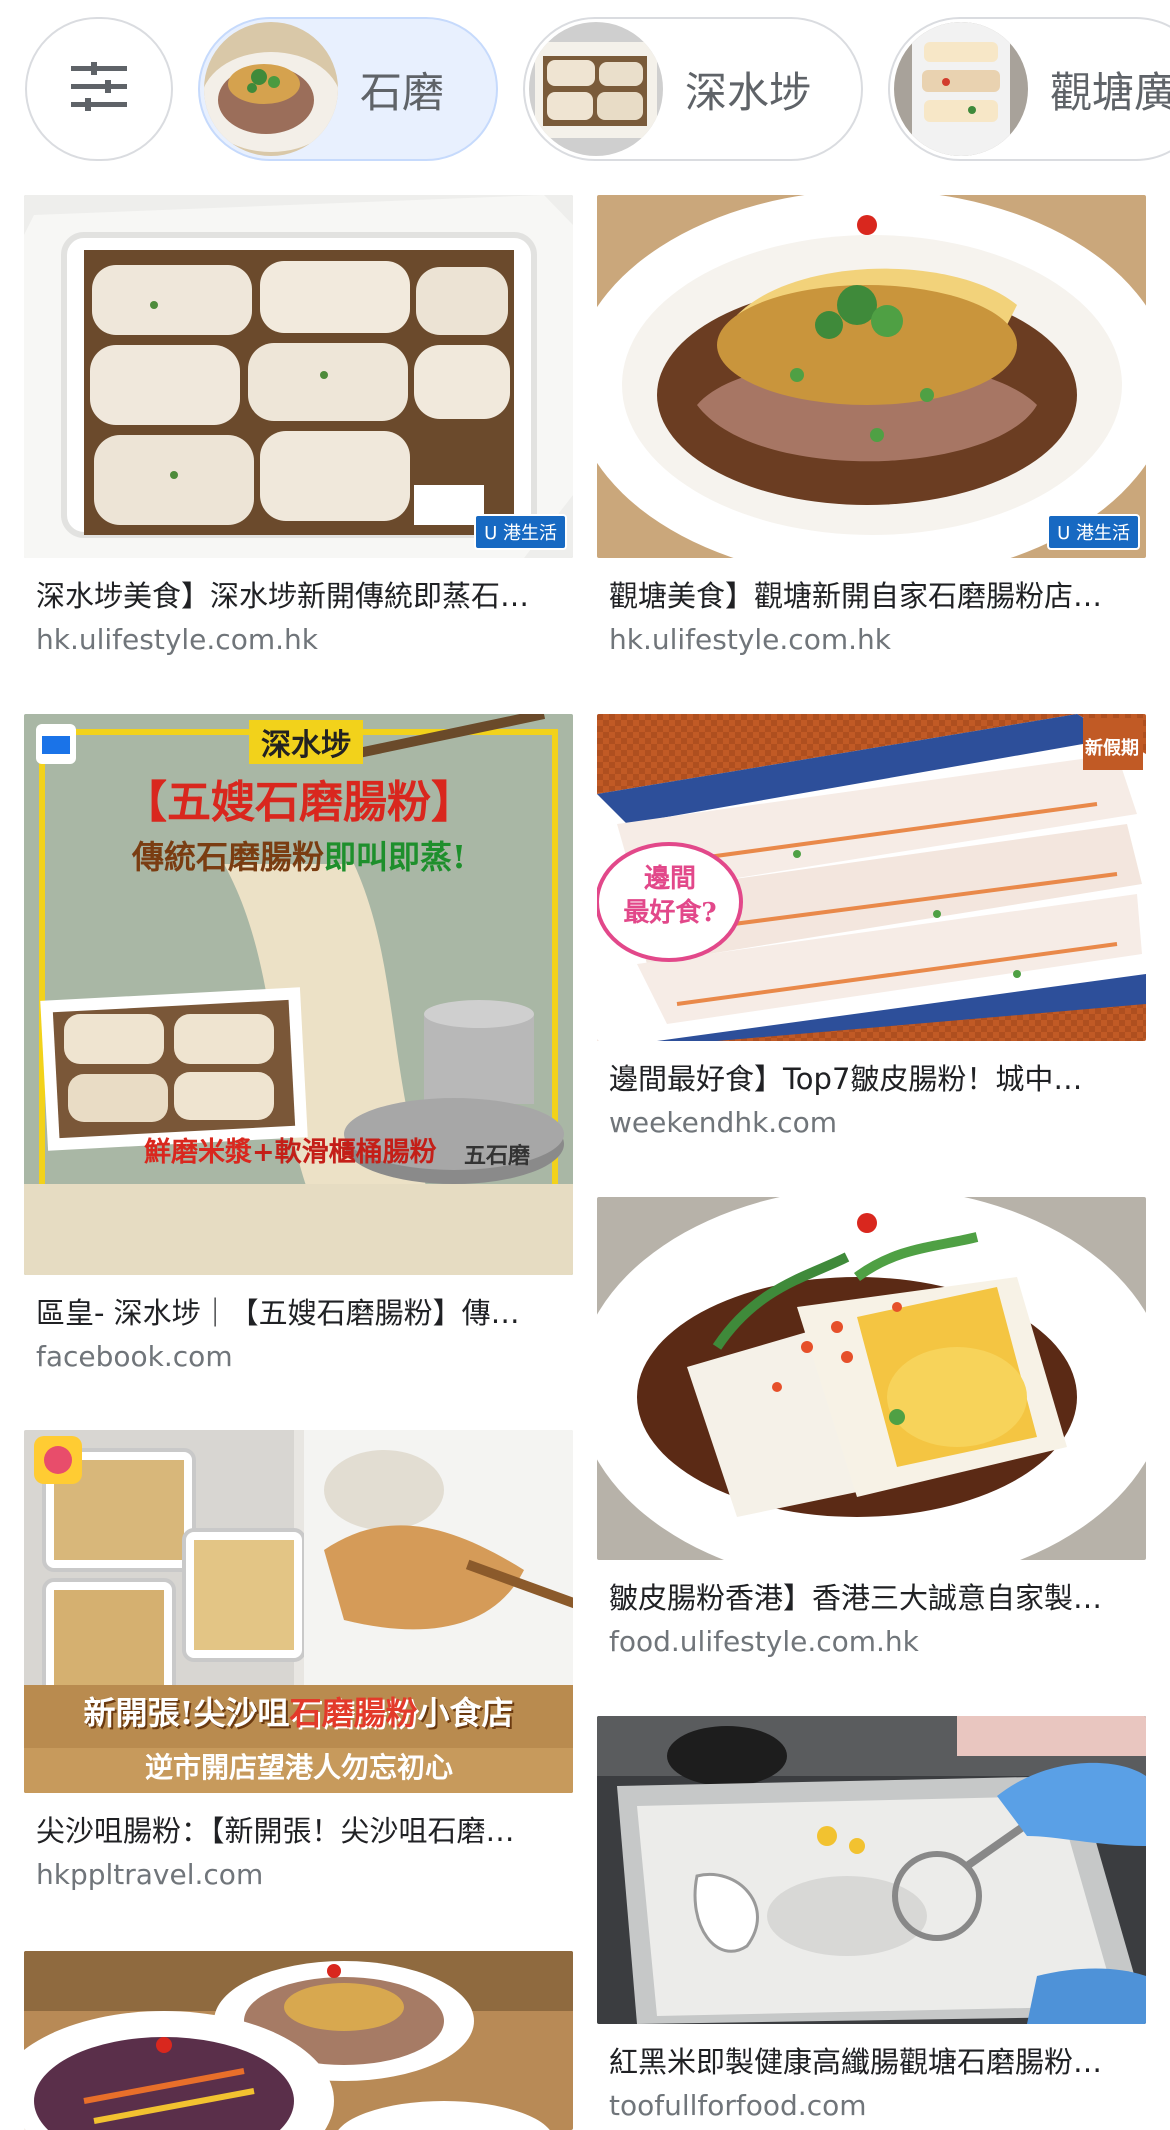 The width and height of the screenshot is (1170, 2130). What do you see at coordinates (344, 1152) in the screenshot?
I see `image-text-bottom-b: +軟滑櫃桶腸粉` at bounding box center [344, 1152].